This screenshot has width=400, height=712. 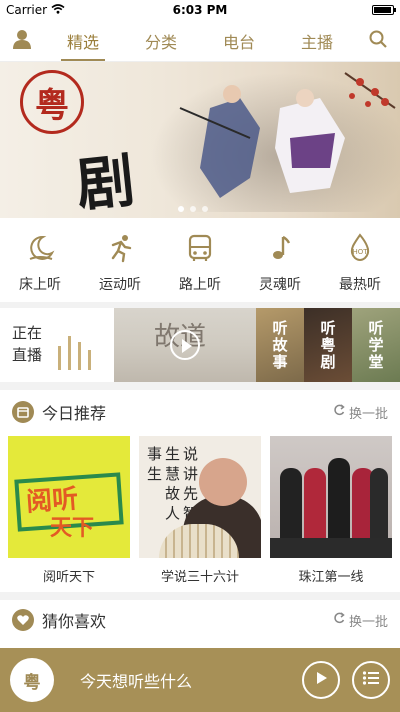 I want to click on recommend-card: 阅听 天下 阅听天下, so click(x=69, y=511).